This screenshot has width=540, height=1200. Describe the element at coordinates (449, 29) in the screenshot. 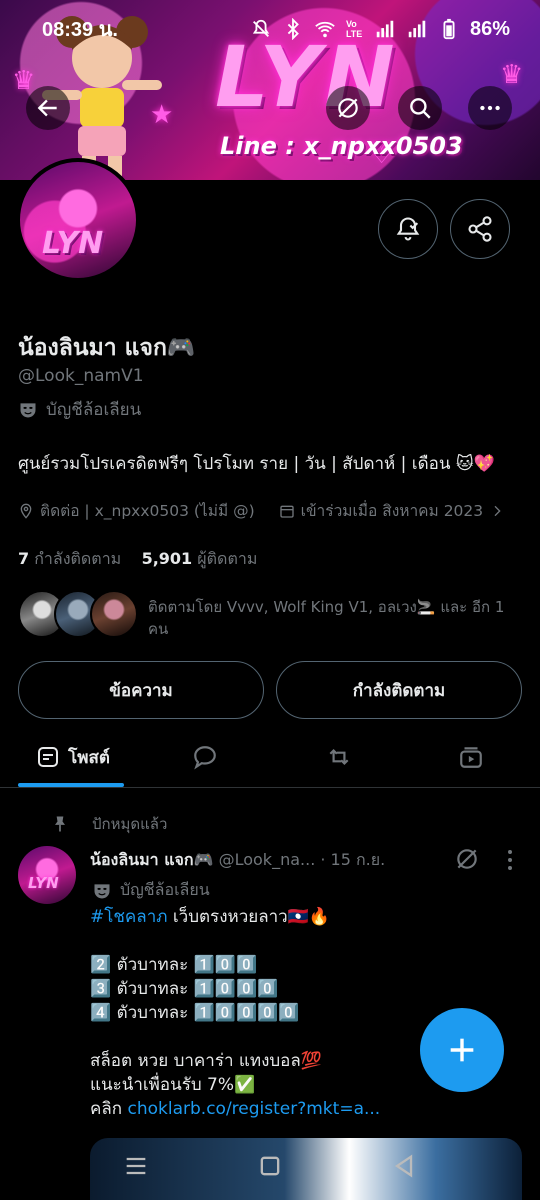

I see `battery-icon` at that location.